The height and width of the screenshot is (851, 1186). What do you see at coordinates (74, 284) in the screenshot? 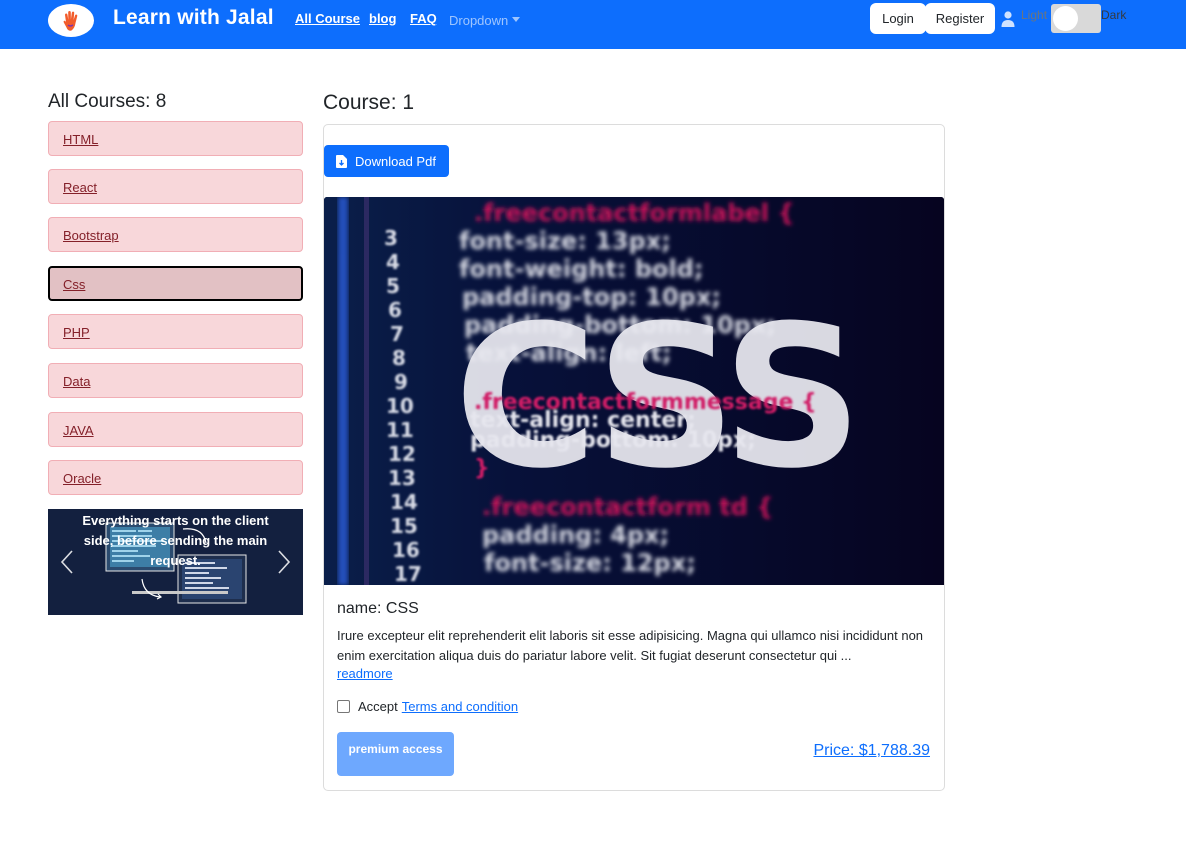
I see `course-item-label: Css` at bounding box center [74, 284].